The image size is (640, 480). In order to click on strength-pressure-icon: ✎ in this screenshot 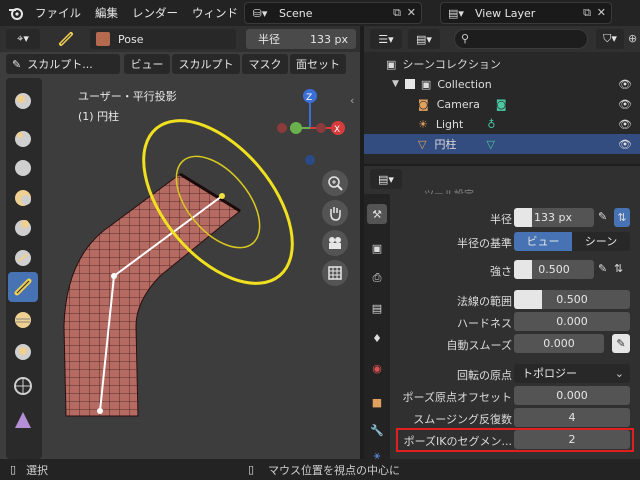, I will do `click(602, 268)`.